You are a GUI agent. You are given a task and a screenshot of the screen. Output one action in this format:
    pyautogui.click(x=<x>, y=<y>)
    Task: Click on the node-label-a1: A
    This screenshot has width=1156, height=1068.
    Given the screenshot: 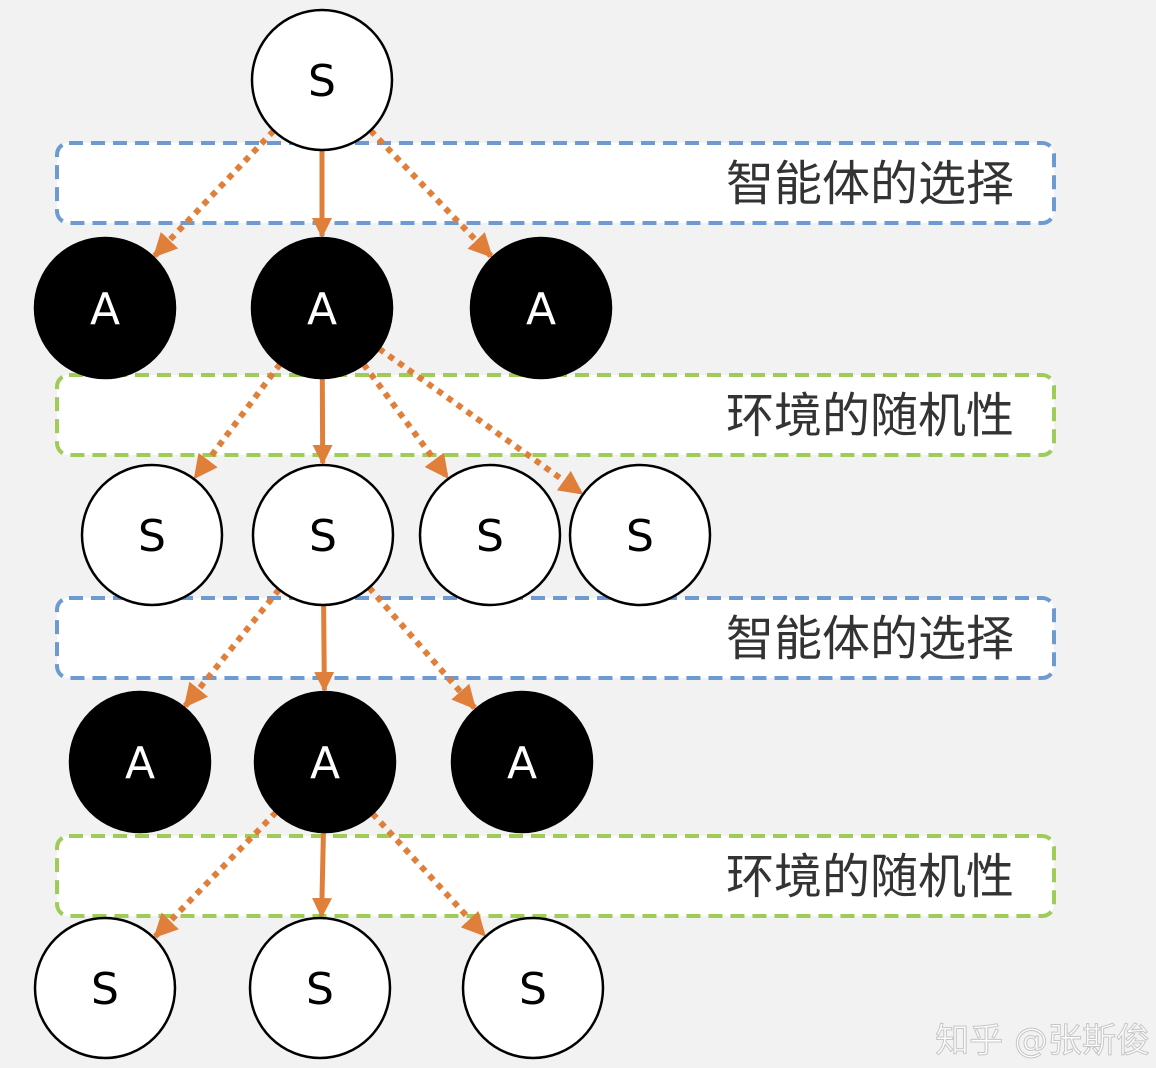 What is the action you would take?
    pyautogui.click(x=105, y=309)
    